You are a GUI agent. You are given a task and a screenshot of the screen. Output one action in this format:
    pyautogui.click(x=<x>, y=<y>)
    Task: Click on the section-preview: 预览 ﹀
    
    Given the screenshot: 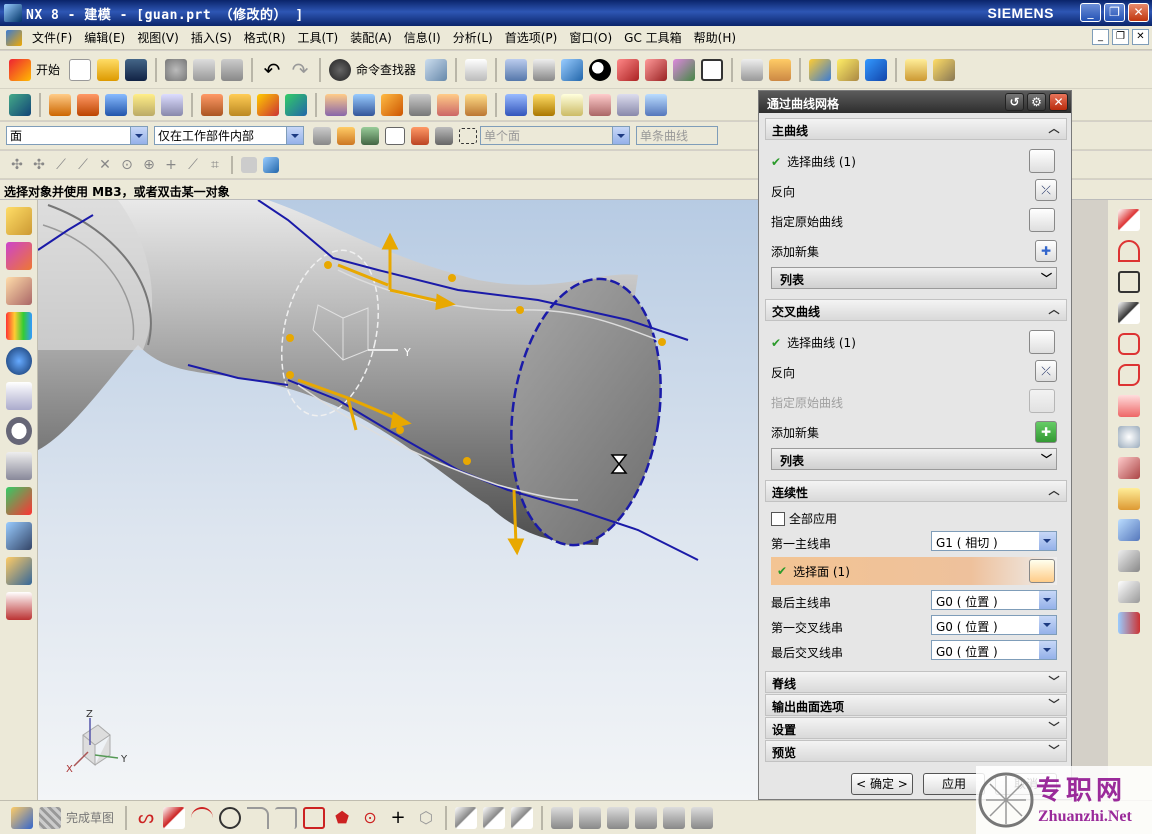 What is the action you would take?
    pyautogui.click(x=916, y=751)
    